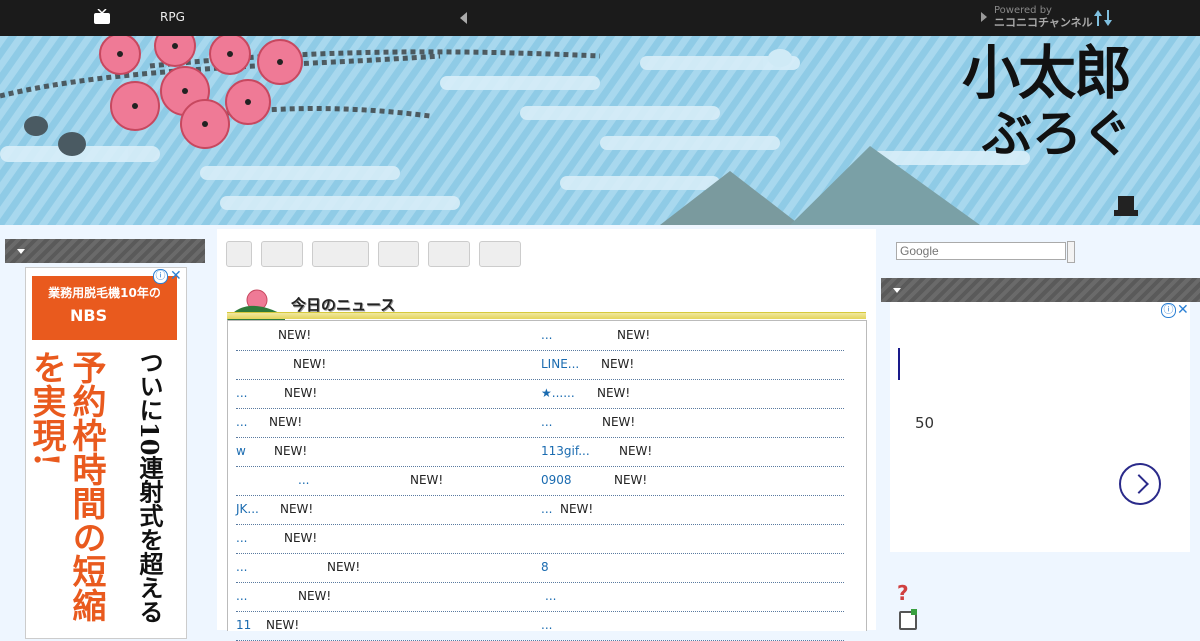 This screenshot has width=1200, height=641. Describe the element at coordinates (105, 251) in the screenshot. I see `left-widget-header` at that location.